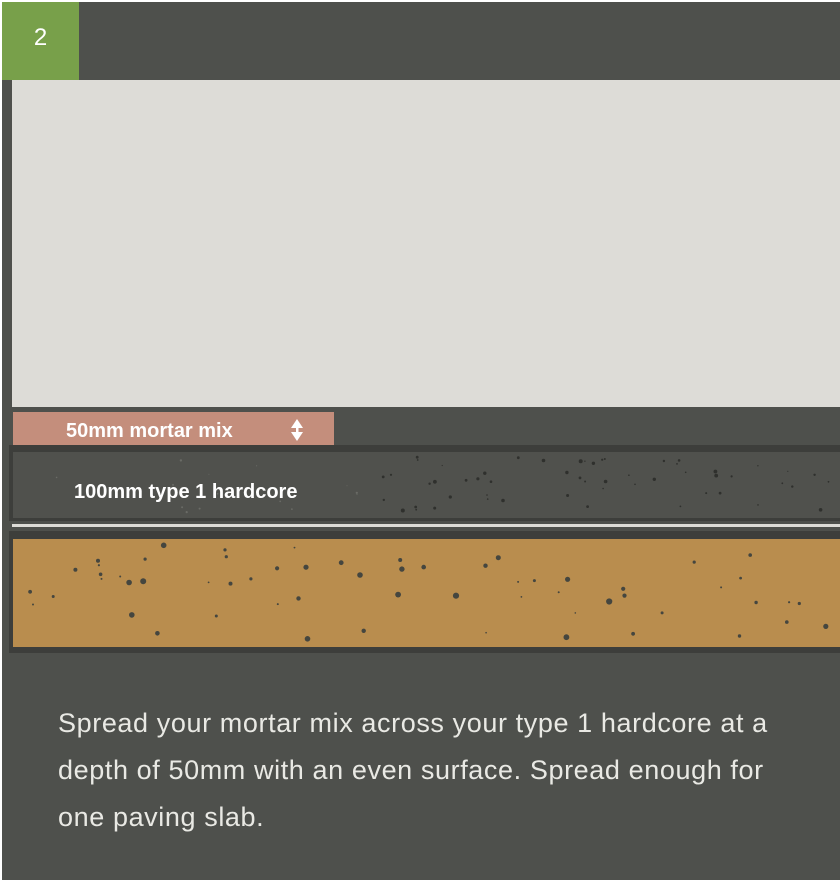 Image resolution: width=840 pixels, height=881 pixels. Describe the element at coordinates (149, 431) in the screenshot. I see `mortar-layer-label: 50mm mortar mix` at that location.